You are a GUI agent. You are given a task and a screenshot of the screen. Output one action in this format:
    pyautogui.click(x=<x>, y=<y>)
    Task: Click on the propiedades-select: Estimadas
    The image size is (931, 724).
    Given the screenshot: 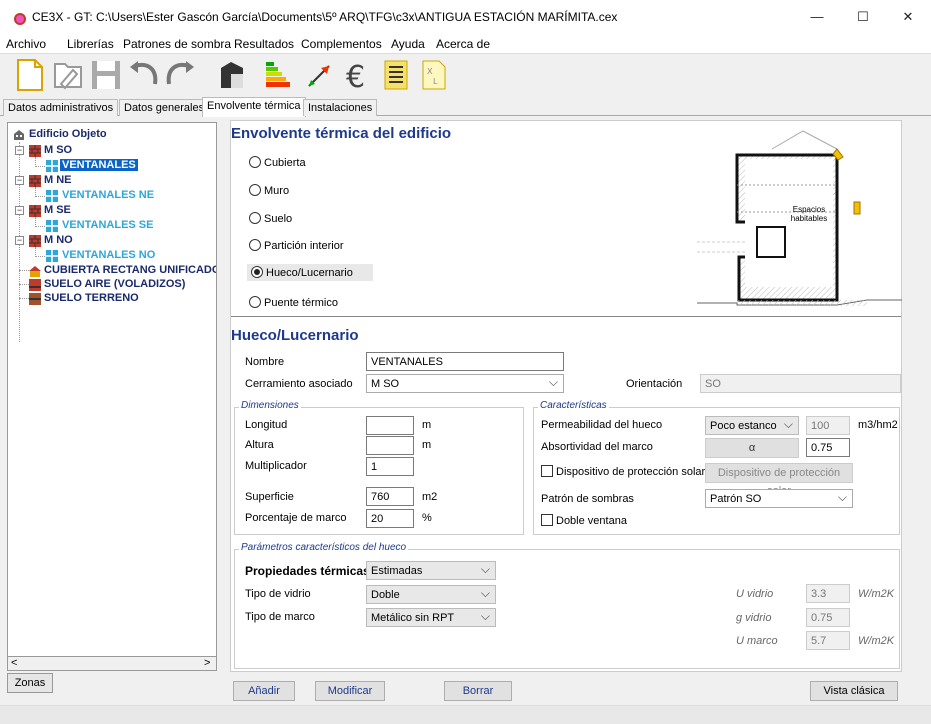 What is the action you would take?
    pyautogui.click(x=431, y=570)
    